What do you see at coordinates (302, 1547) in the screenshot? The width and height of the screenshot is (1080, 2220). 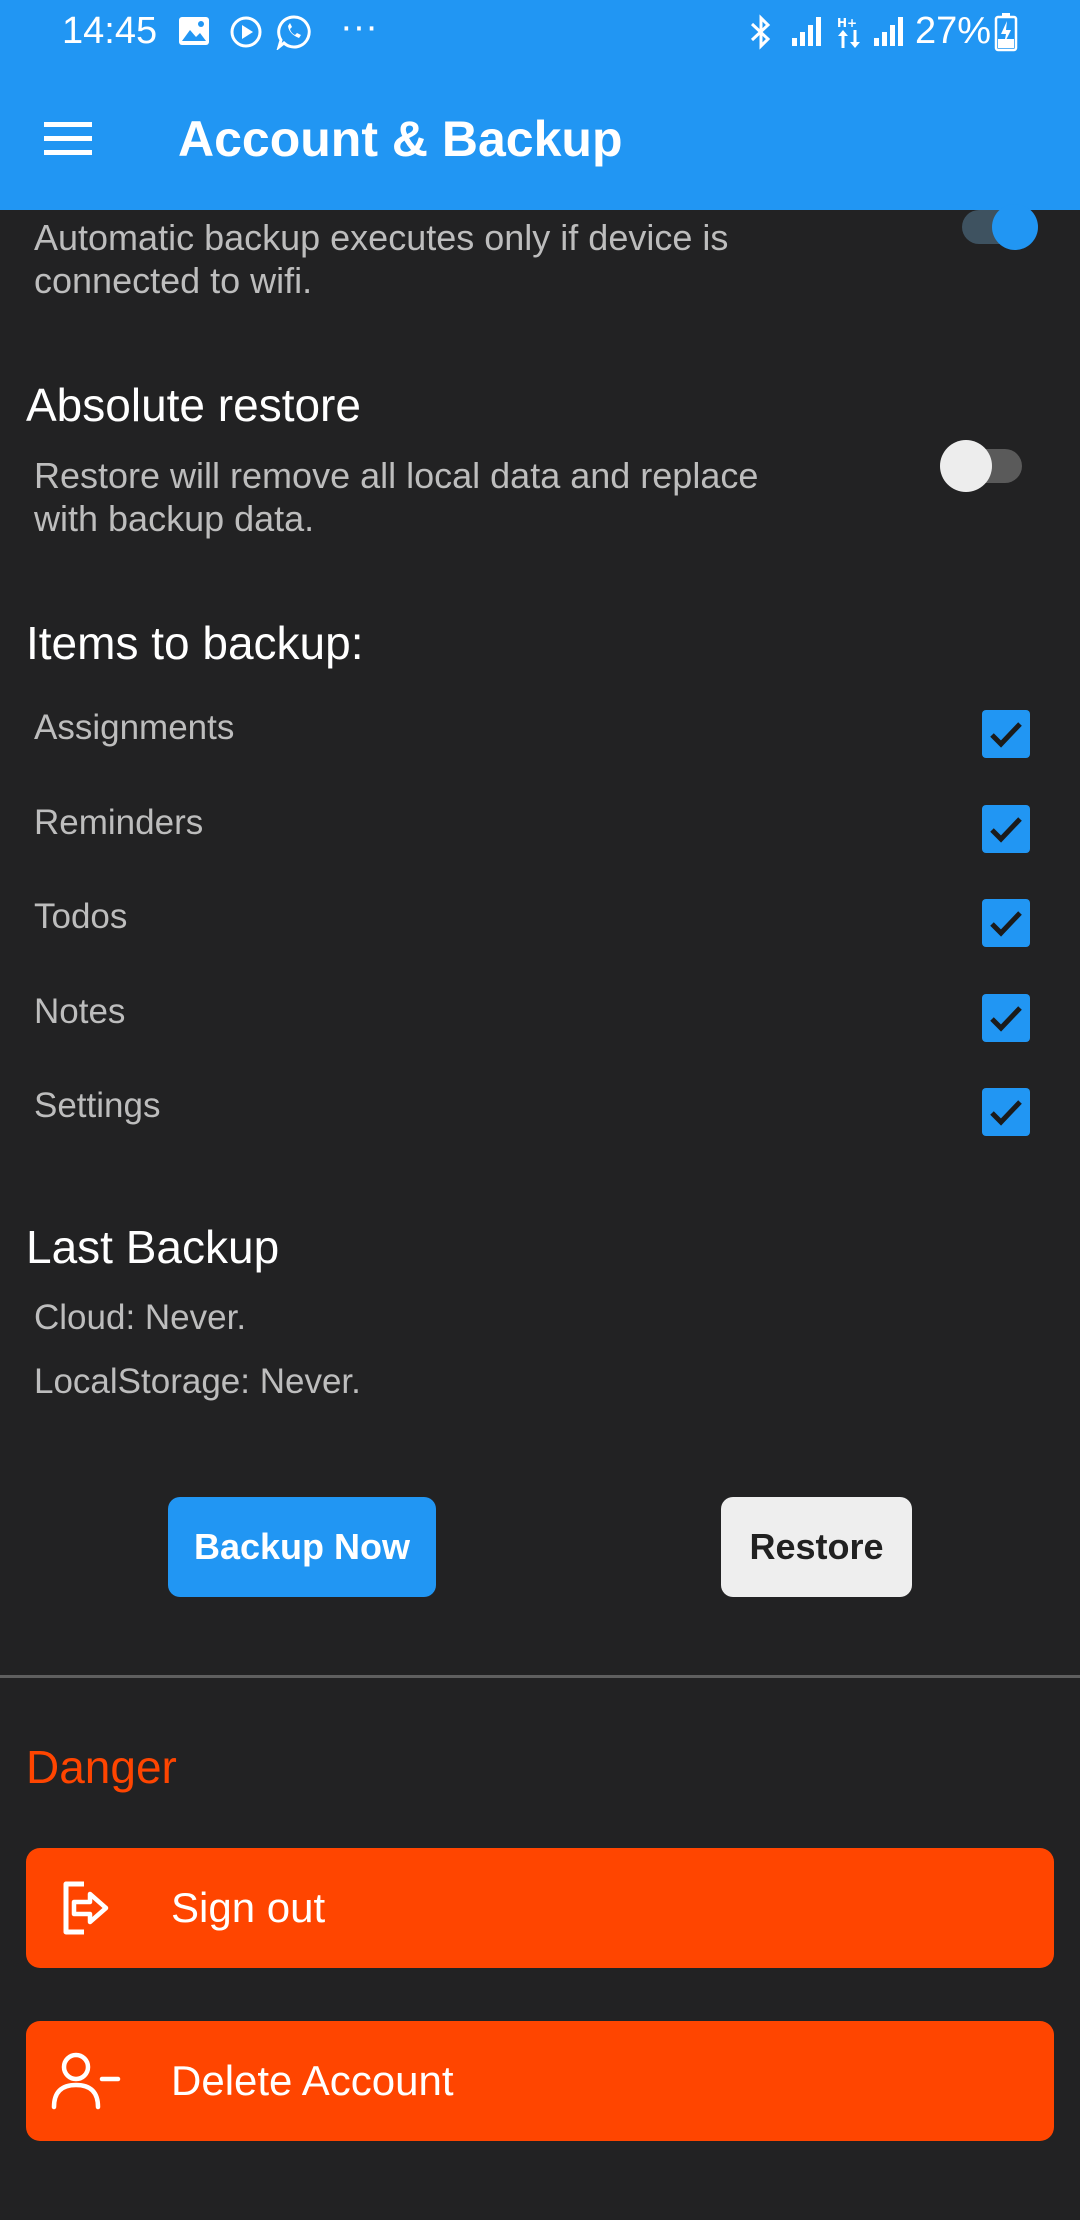 I see `backup-now-button: Backup Now` at bounding box center [302, 1547].